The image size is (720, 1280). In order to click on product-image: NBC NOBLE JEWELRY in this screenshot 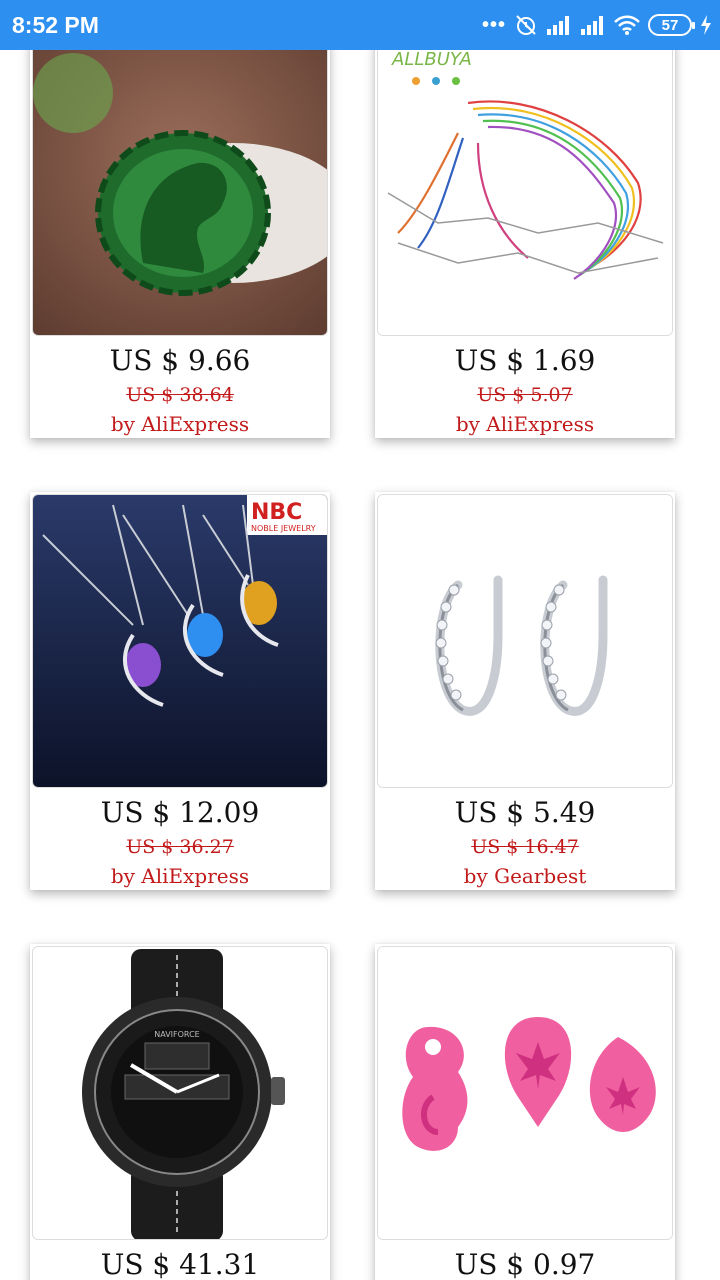, I will do `click(180, 641)`.